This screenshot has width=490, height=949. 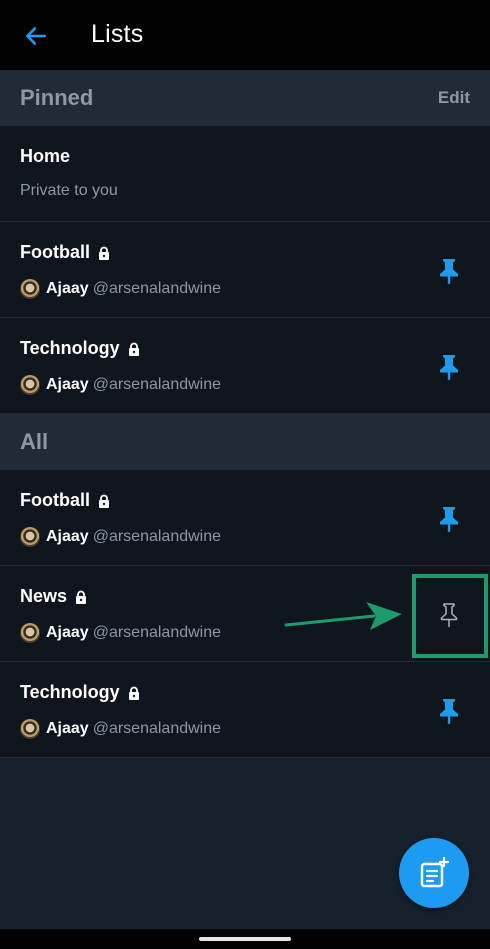 What do you see at coordinates (454, 98) in the screenshot?
I see `edit-button: Edit` at bounding box center [454, 98].